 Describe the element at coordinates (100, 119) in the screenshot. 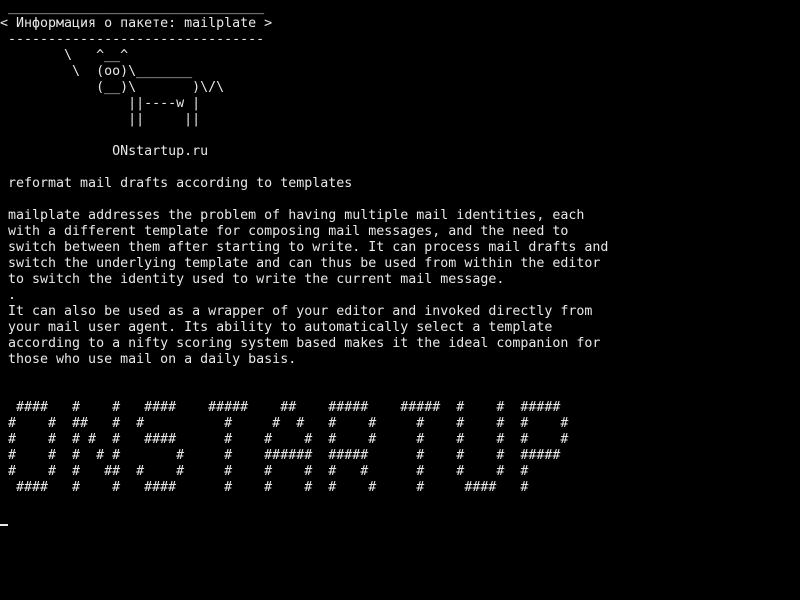

I see `cow-ascii-line: || ||` at that location.